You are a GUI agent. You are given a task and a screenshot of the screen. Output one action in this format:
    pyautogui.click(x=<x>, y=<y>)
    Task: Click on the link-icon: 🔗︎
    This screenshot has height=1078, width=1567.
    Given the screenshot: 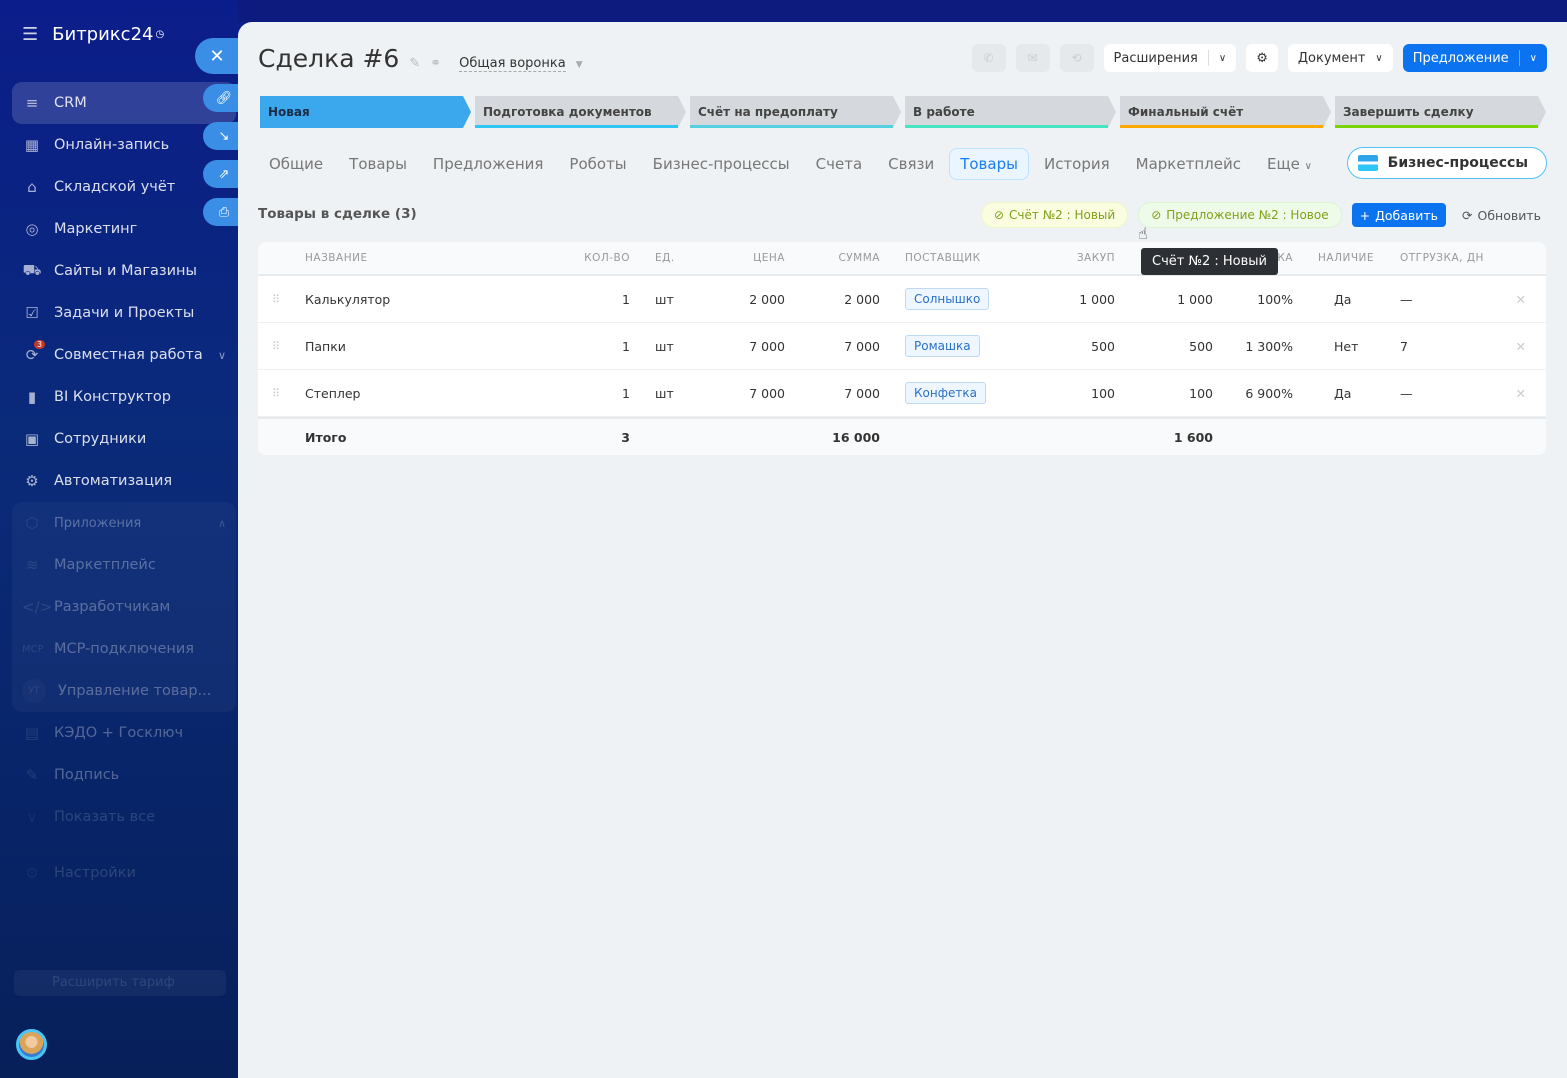 What is the action you would take?
    pyautogui.click(x=224, y=98)
    